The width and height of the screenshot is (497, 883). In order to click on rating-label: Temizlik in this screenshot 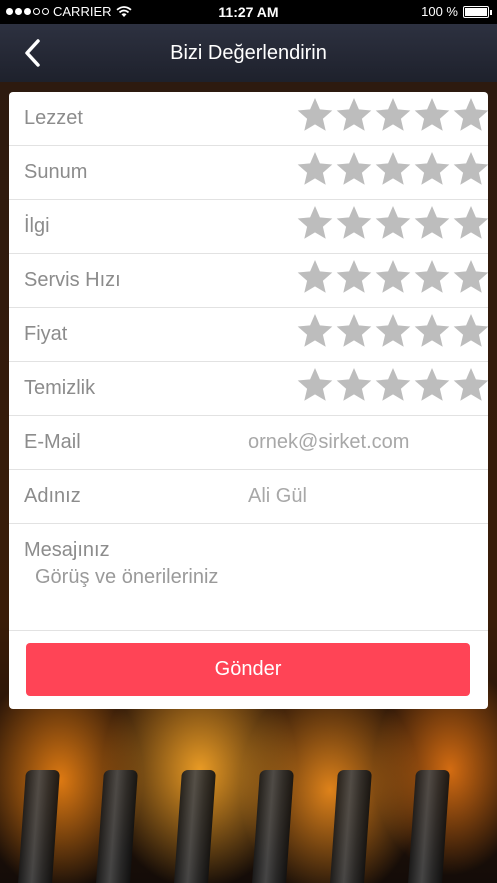, I will do `click(60, 388)`.